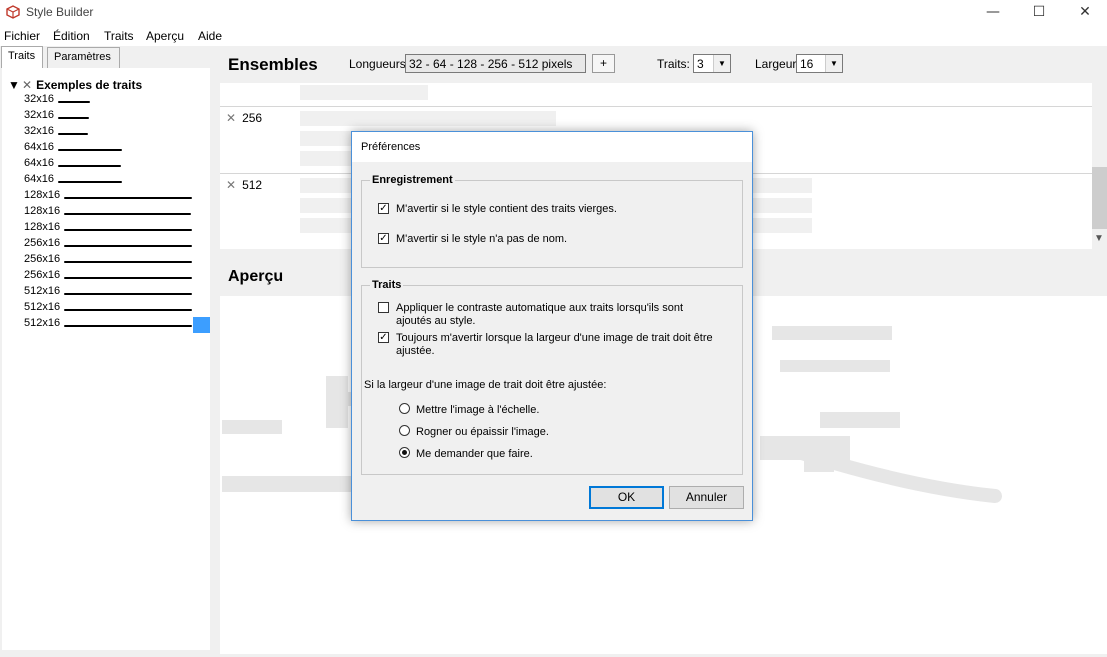  What do you see at coordinates (14, 85) in the screenshot?
I see `expand-icon: ▼` at bounding box center [14, 85].